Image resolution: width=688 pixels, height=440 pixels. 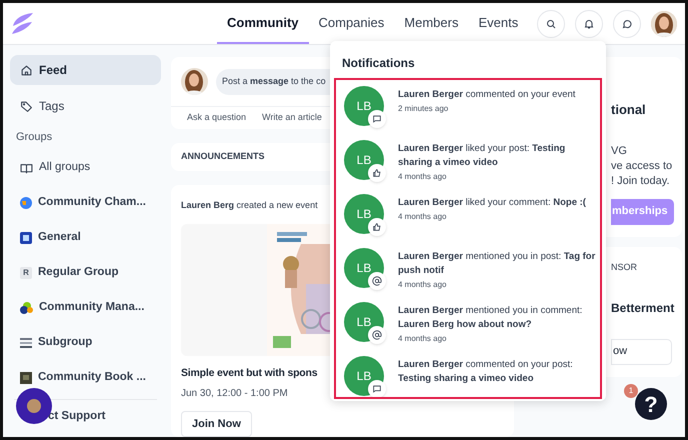 I want to click on card-text: ve access to, so click(x=642, y=166).